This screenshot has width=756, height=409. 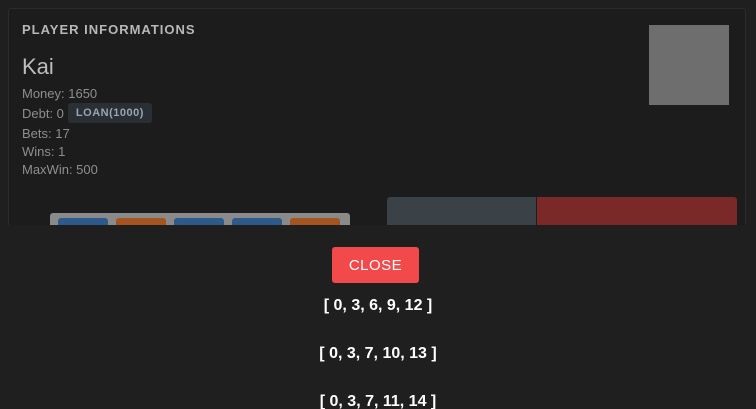 What do you see at coordinates (60, 93) in the screenshot?
I see `money-stat: Money: 1650` at bounding box center [60, 93].